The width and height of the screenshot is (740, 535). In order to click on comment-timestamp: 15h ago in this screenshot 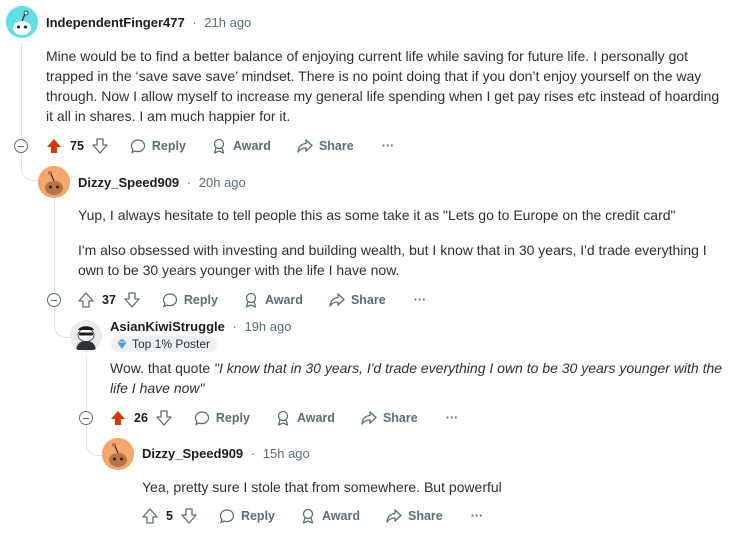, I will do `click(286, 453)`.